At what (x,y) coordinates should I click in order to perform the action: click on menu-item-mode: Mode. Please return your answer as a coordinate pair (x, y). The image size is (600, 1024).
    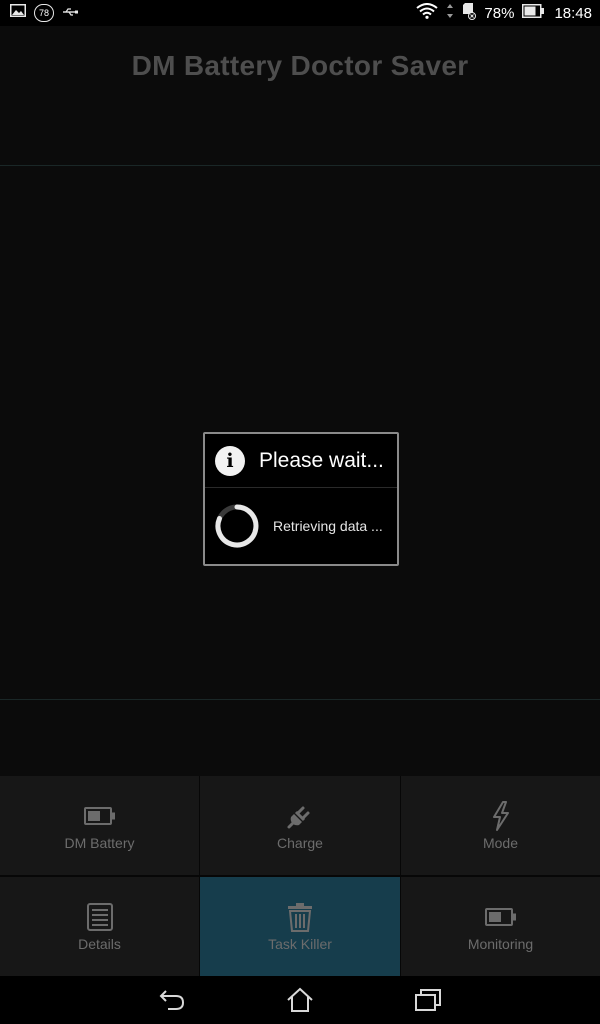
    Looking at the image, I should click on (500, 825).